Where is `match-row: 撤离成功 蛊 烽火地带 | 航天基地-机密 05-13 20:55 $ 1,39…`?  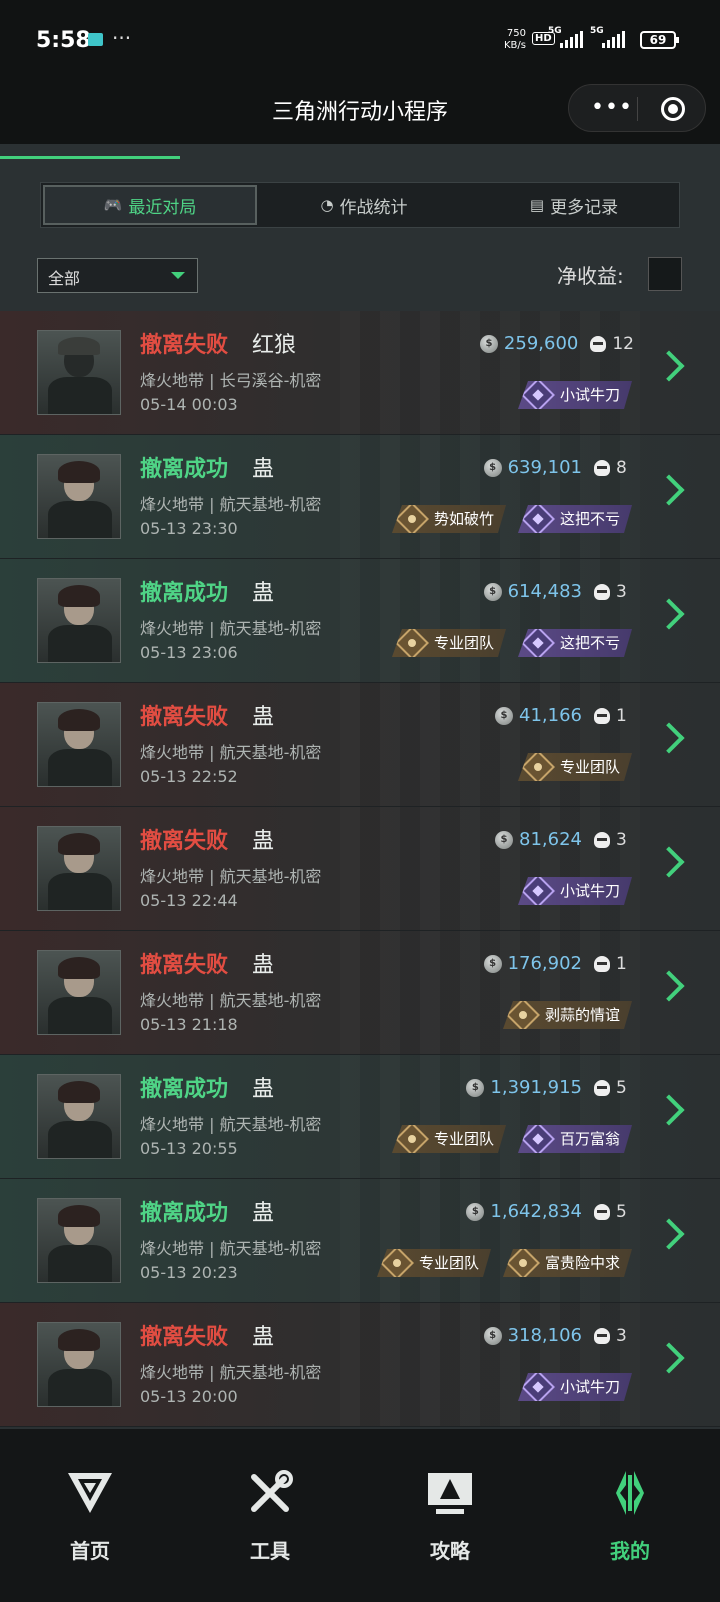
match-row: 撤离成功 蛊 烽火地带 | 航天基地-机密 05-13 20:55 $ 1,39… is located at coordinates (360, 1117).